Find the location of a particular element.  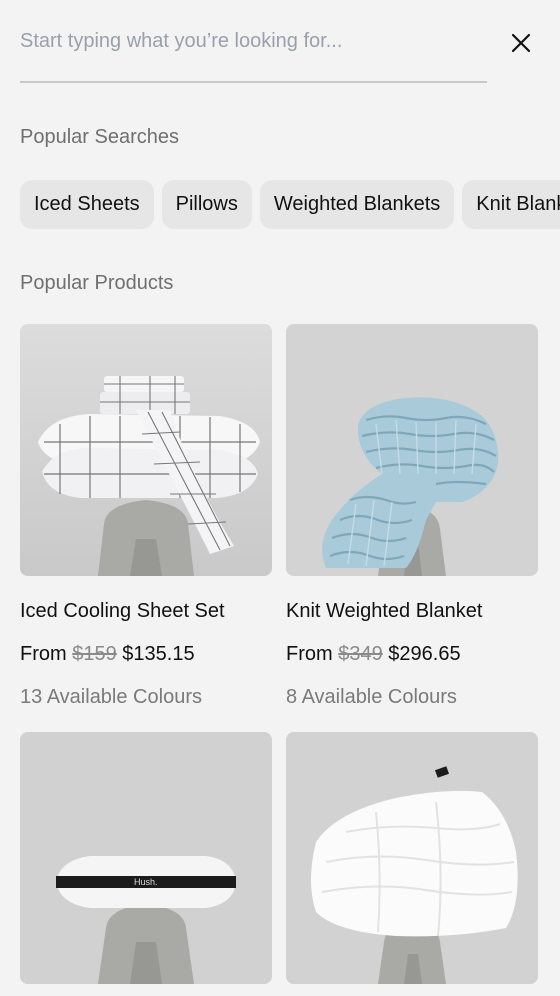

search-input is located at coordinates (253, 41).